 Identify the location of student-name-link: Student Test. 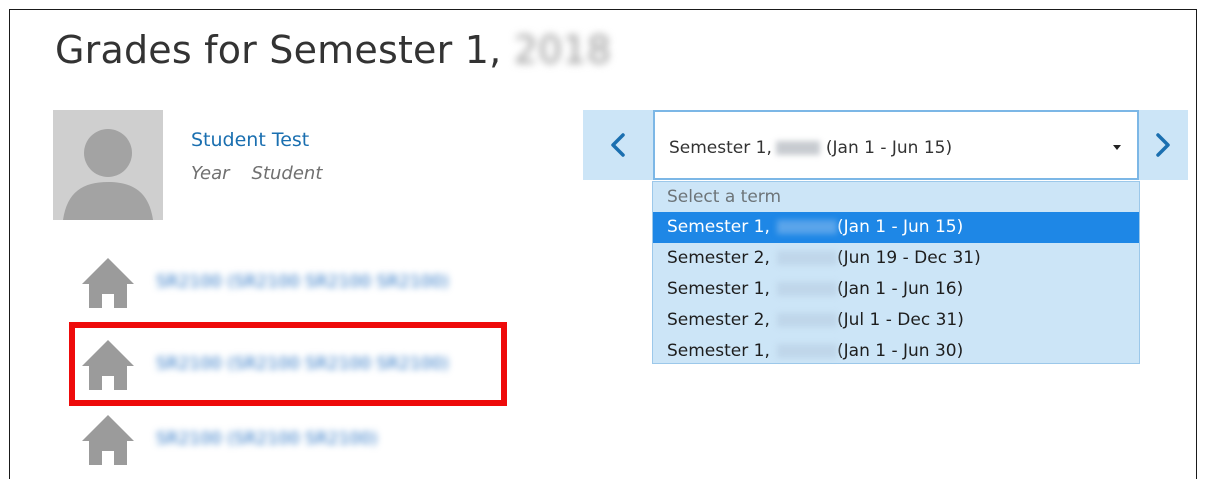
(250, 140).